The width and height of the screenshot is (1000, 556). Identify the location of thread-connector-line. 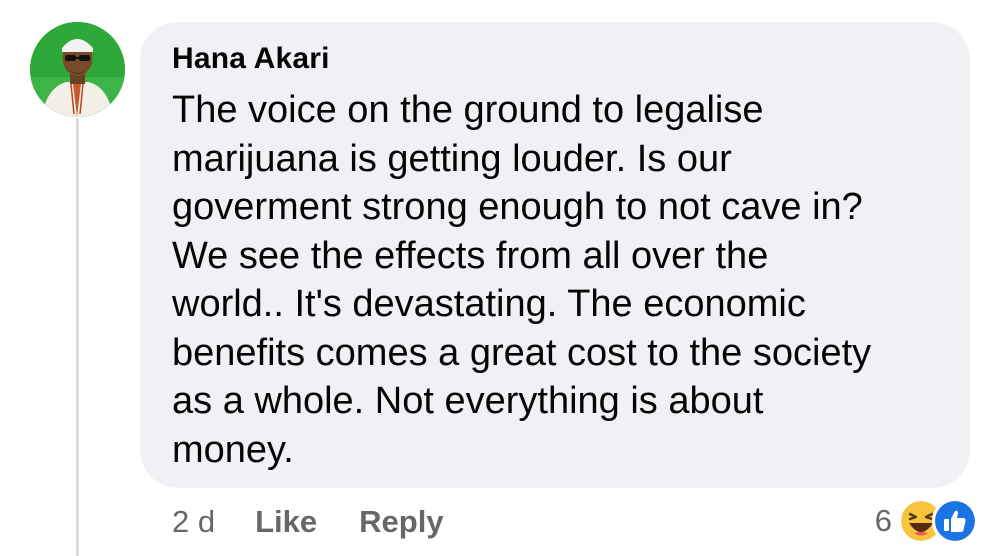
(77, 337).